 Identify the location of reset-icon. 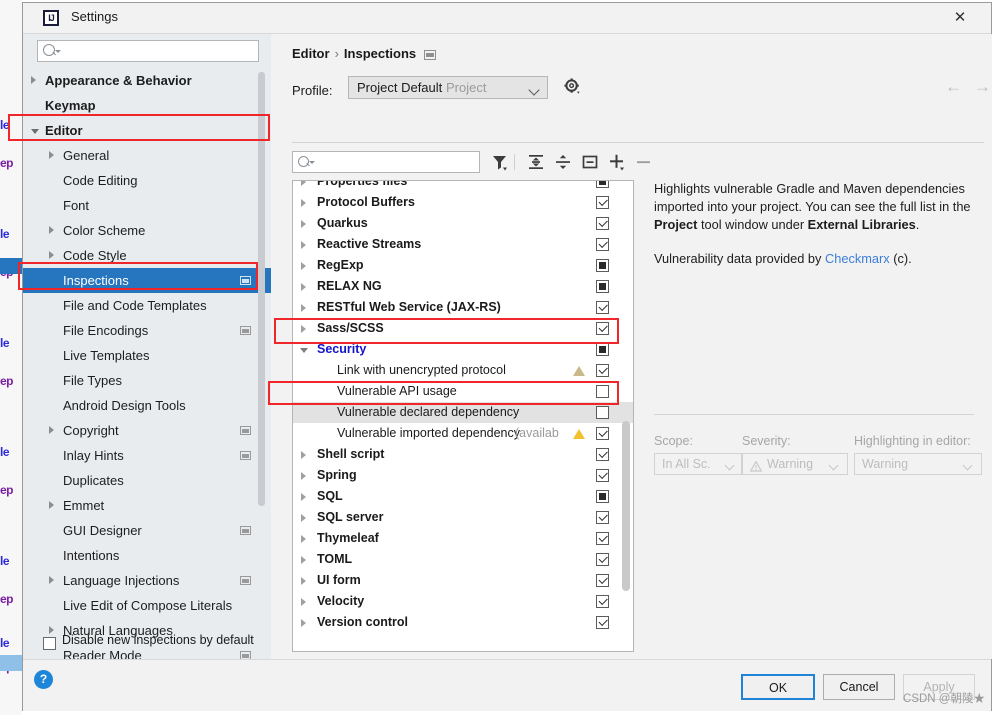
(590, 162).